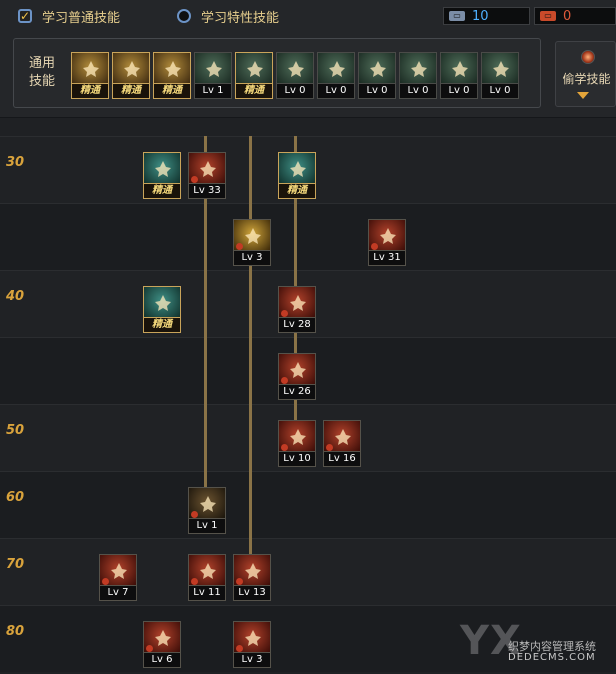 The image size is (616, 674). I want to click on dropdown-arrow-icon, so click(583, 95).